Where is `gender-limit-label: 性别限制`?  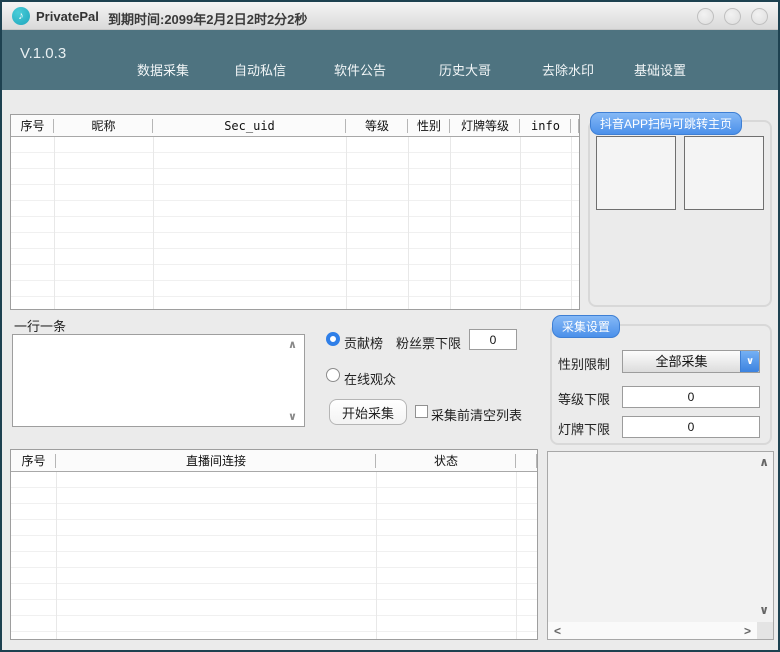
gender-limit-label: 性别限制 is located at coordinates (584, 364).